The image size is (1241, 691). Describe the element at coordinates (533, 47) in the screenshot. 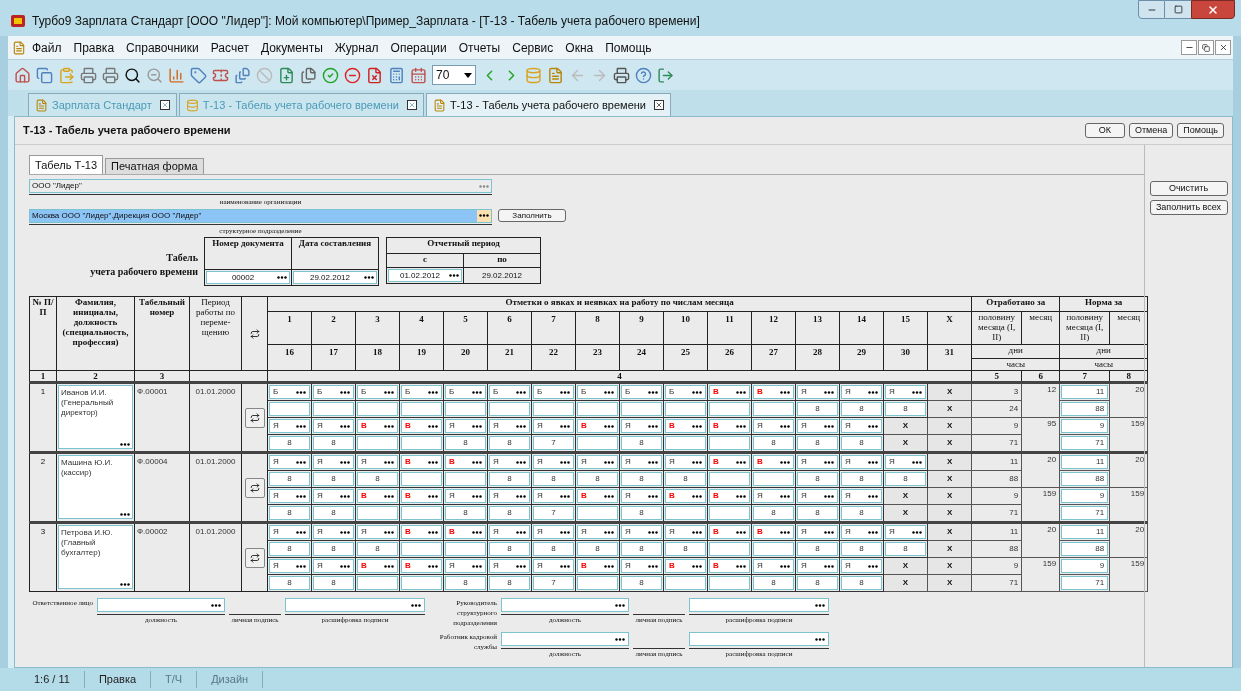

I see `menu-item: Сервис` at that location.